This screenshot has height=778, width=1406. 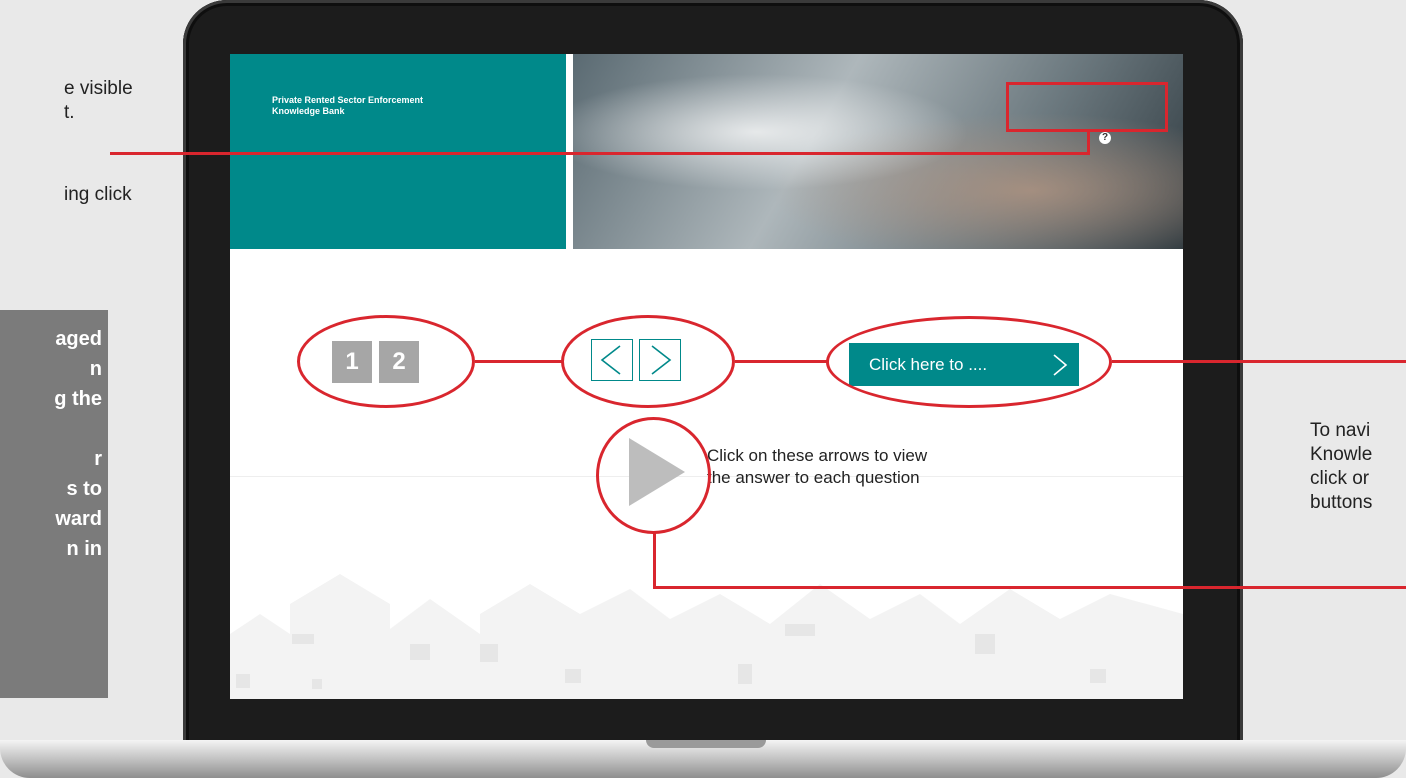 What do you see at coordinates (69, 112) in the screenshot?
I see `left-annotation-line: t.` at bounding box center [69, 112].